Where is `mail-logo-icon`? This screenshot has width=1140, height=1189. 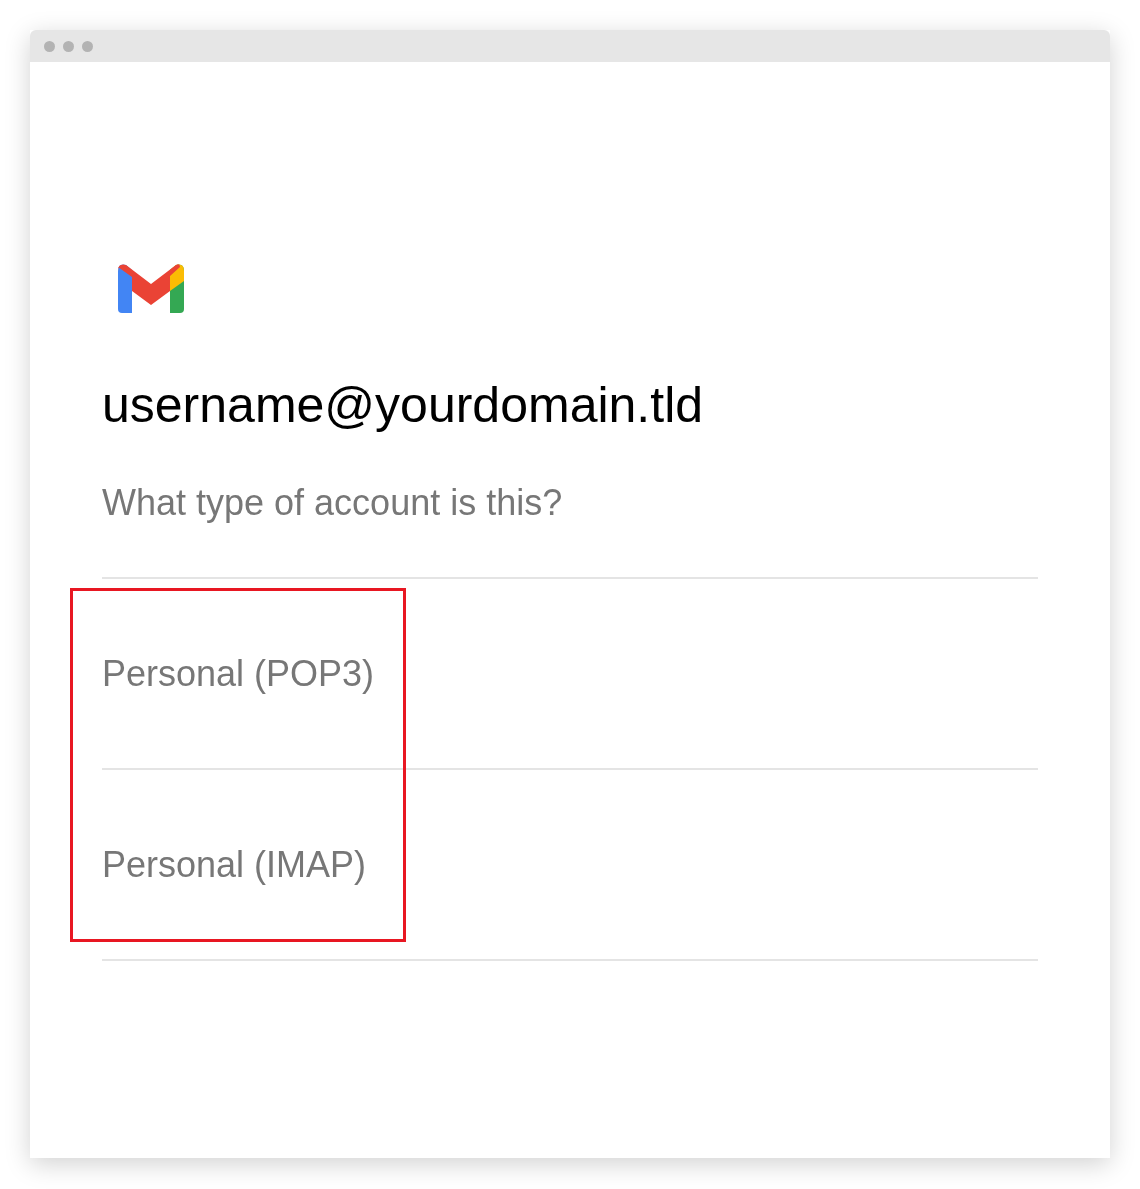
mail-logo-icon is located at coordinates (151, 288).